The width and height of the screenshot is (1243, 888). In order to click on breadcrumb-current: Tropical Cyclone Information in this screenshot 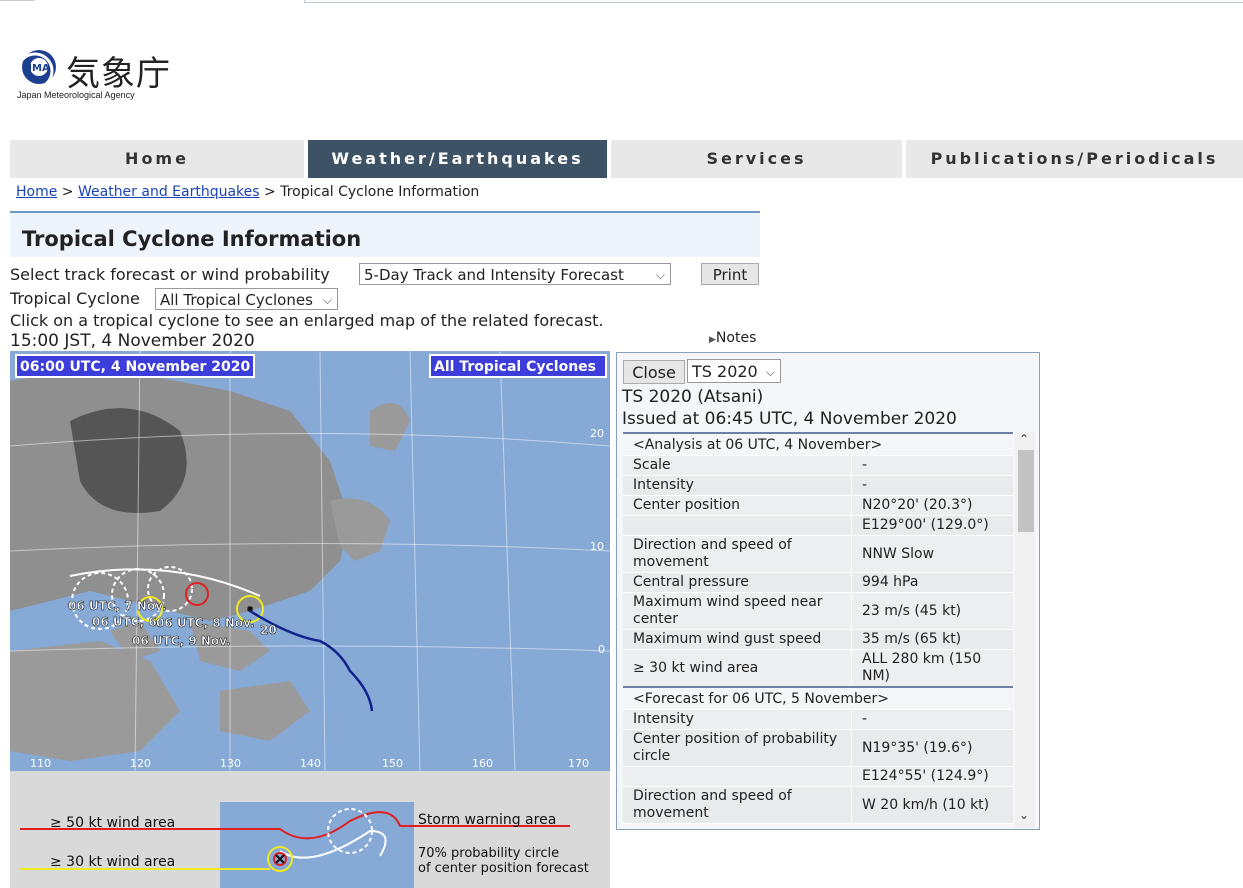, I will do `click(380, 192)`.